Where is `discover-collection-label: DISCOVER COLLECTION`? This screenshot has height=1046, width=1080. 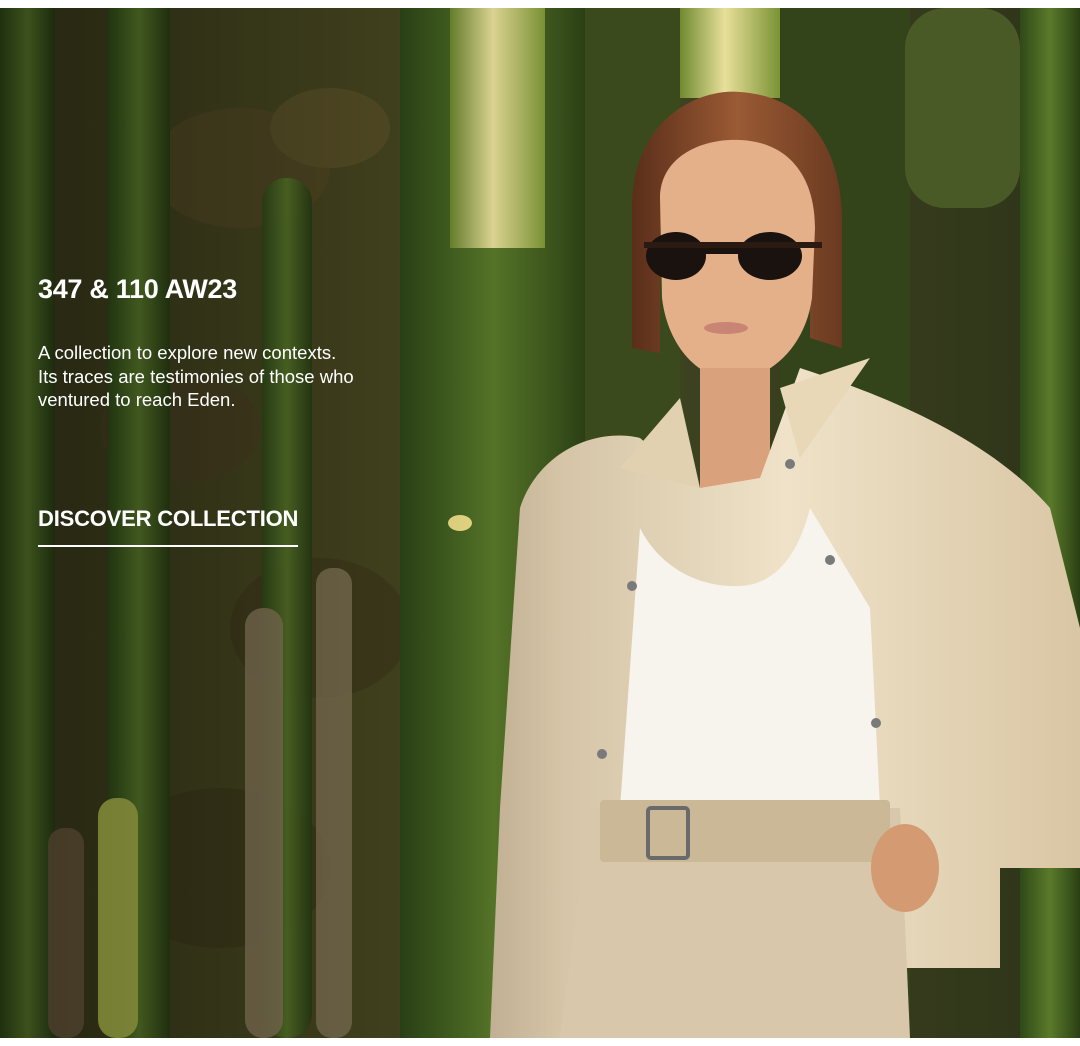
discover-collection-label: DISCOVER COLLECTION is located at coordinates (168, 518).